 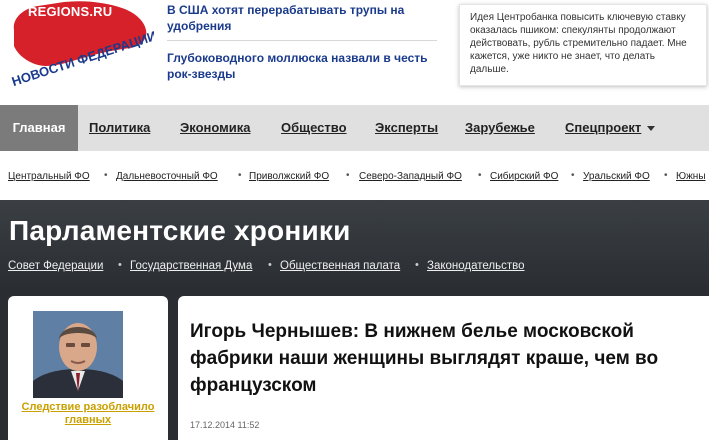 What do you see at coordinates (215, 128) in the screenshot?
I see `nav-item-economy: Экономика` at bounding box center [215, 128].